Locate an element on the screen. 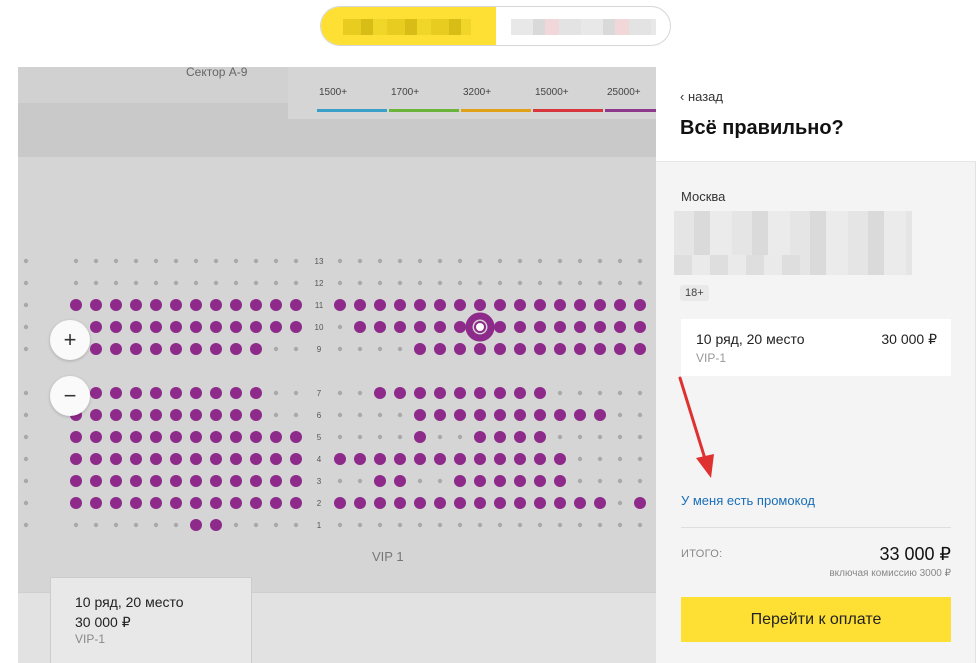 This screenshot has width=980, height=663. selected-ticket-card: 10 ряд, 20 место 30 000 ₽ VIP-1 is located at coordinates (151, 620).